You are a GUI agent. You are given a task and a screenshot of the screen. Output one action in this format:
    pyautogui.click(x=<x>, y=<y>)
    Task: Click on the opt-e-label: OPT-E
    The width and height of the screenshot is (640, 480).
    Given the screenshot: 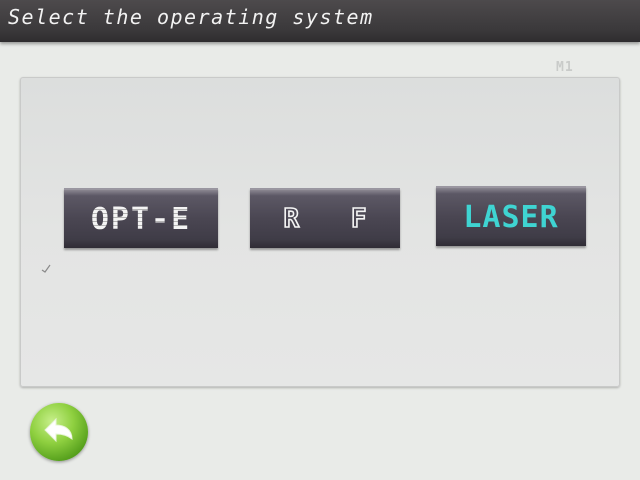 What is the action you would take?
    pyautogui.click(x=141, y=219)
    